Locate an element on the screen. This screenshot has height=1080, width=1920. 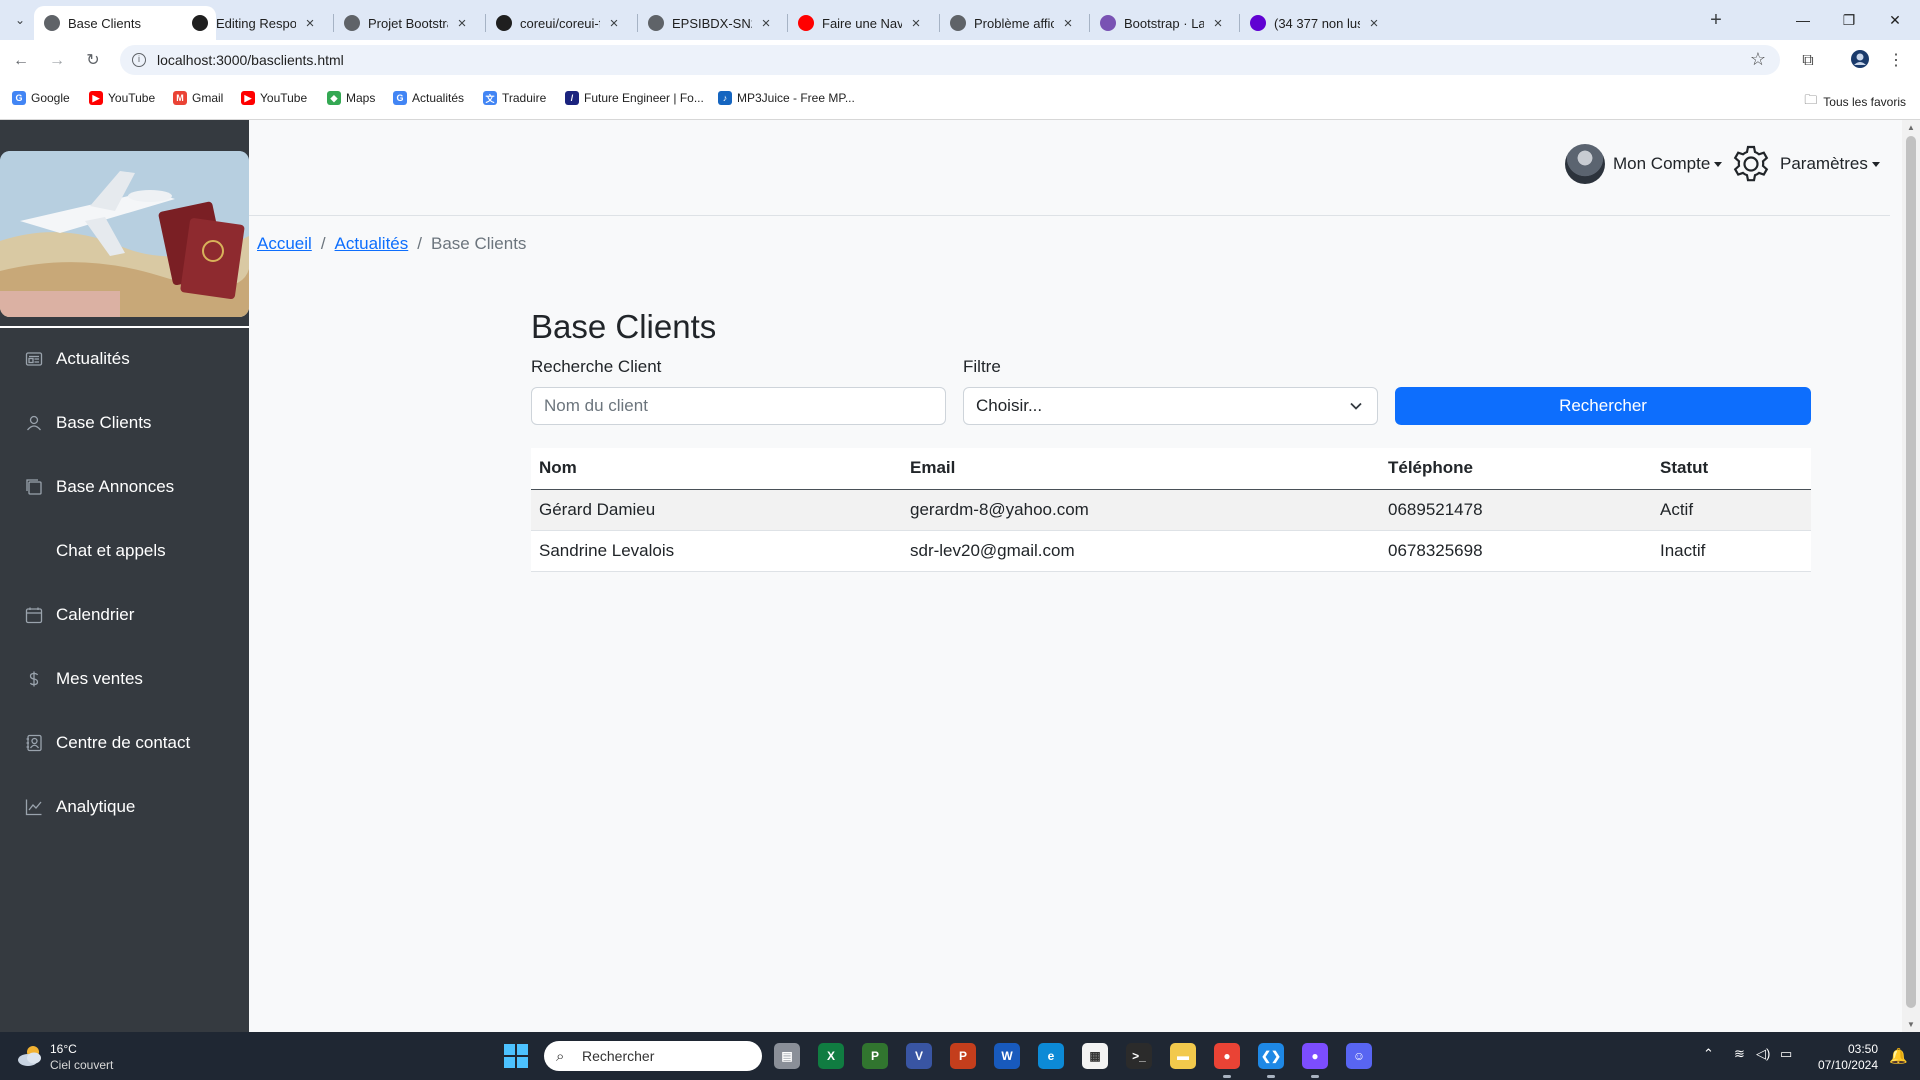
powerpoint-app-icon: P is located at coordinates (963, 1056).